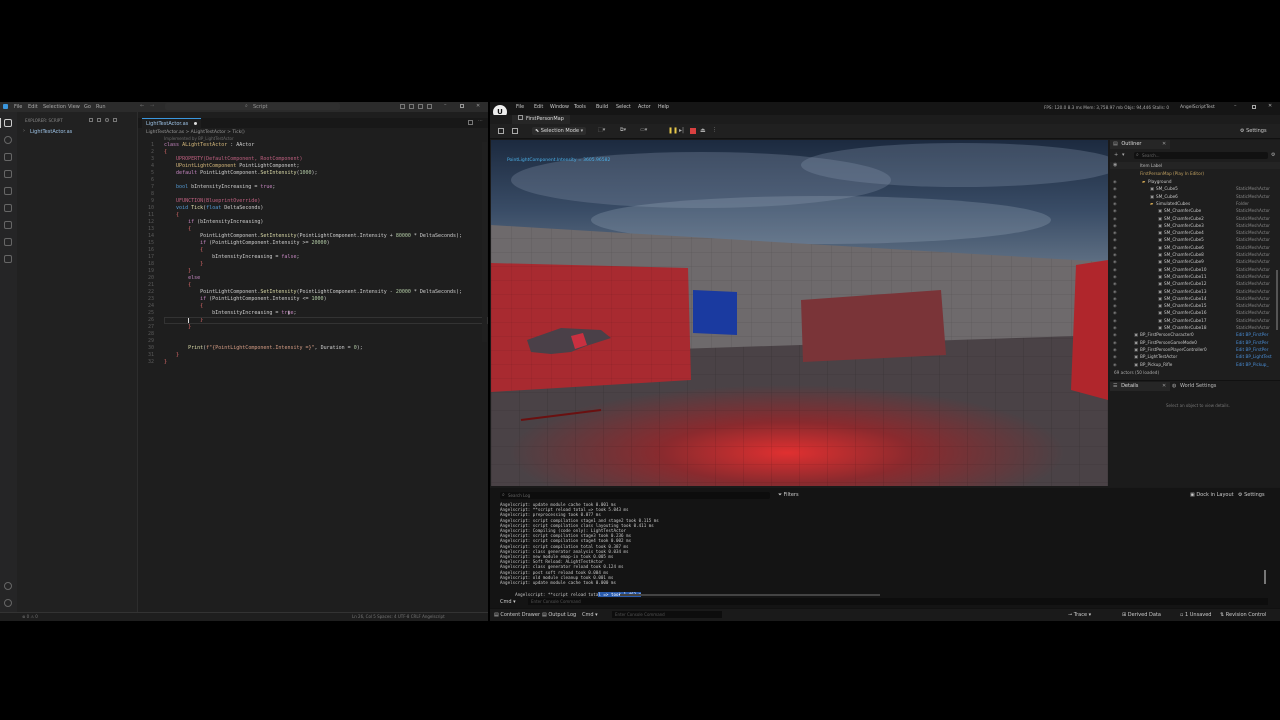 The width and height of the screenshot is (1280, 720). I want to click on console-input: Enter Console Command, so click(667, 614).